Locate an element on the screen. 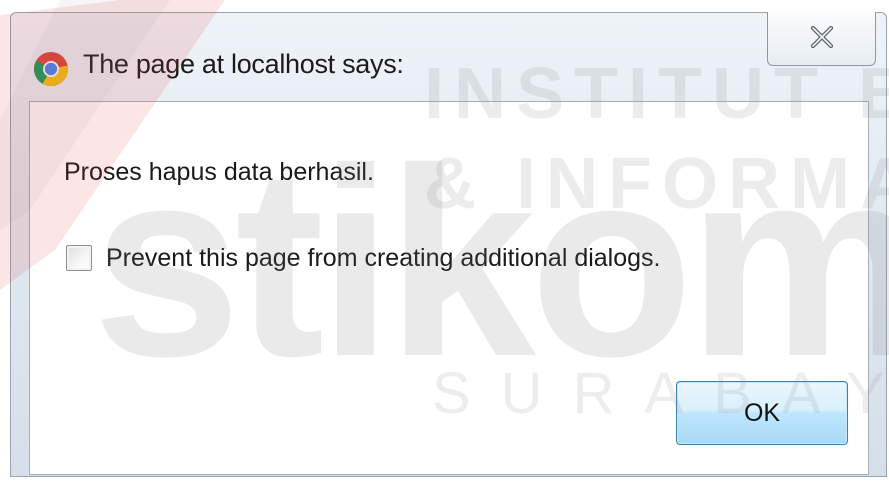  dialog-message: Proses hapus data berhasil. is located at coordinates (219, 172).